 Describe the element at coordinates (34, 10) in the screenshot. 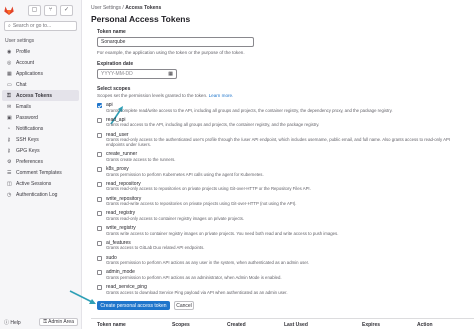

I see `sidebar-toggle-icon: ▢` at that location.